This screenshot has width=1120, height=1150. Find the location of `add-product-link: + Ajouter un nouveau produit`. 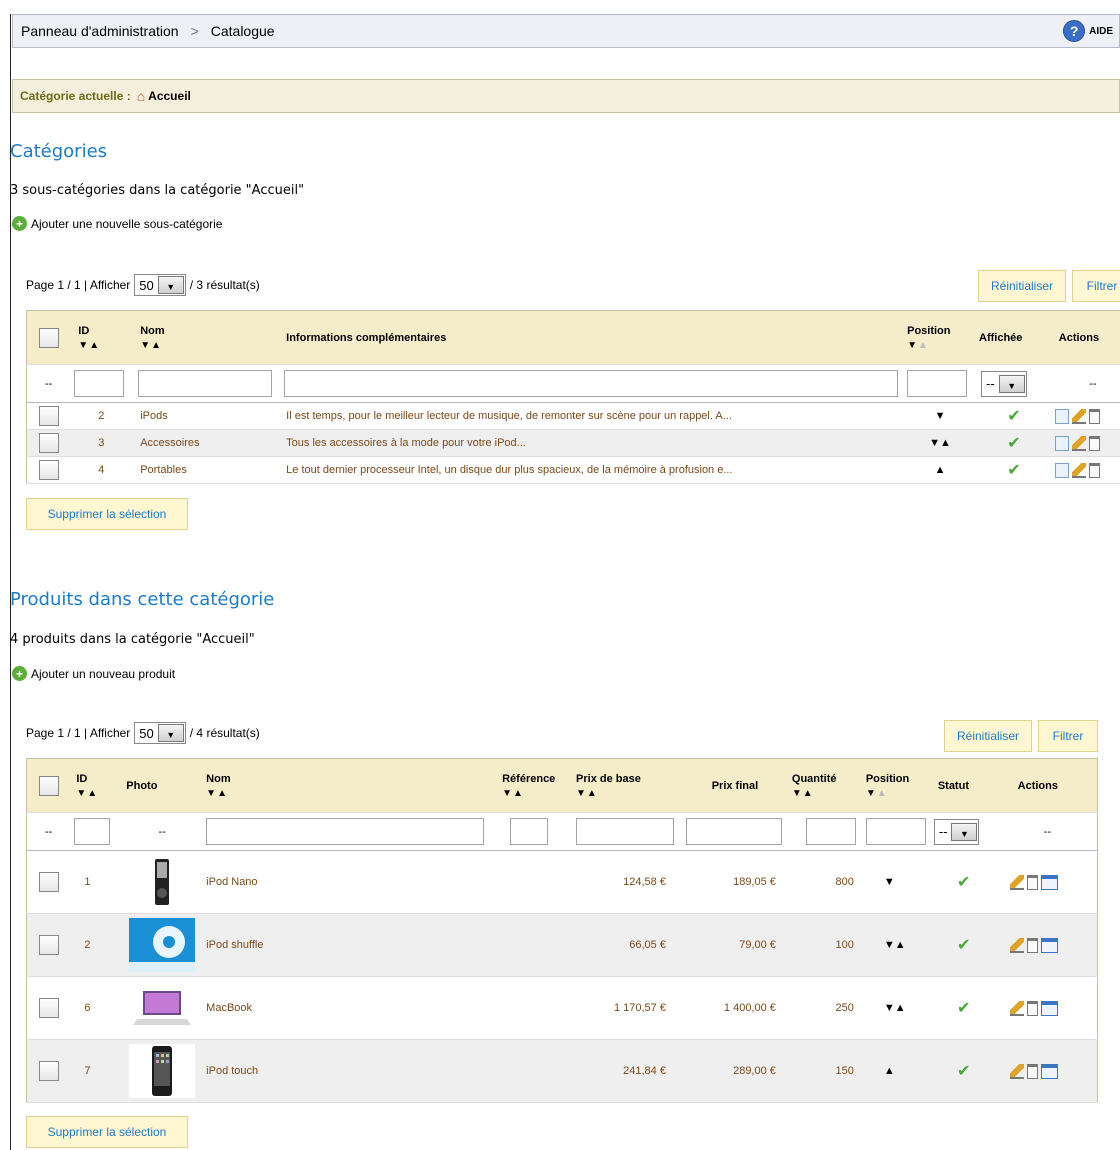

add-product-link: + Ajouter un nouveau produit is located at coordinates (93, 673).